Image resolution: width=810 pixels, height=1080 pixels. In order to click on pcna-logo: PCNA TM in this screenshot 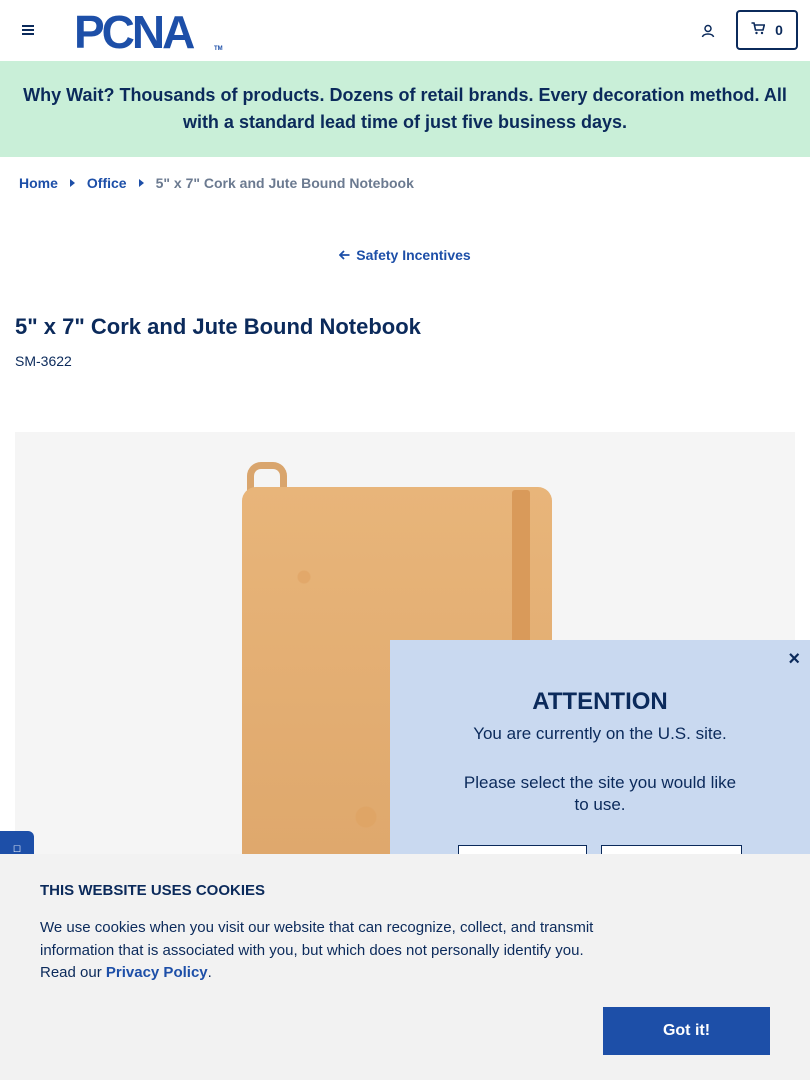, I will do `click(150, 32)`.